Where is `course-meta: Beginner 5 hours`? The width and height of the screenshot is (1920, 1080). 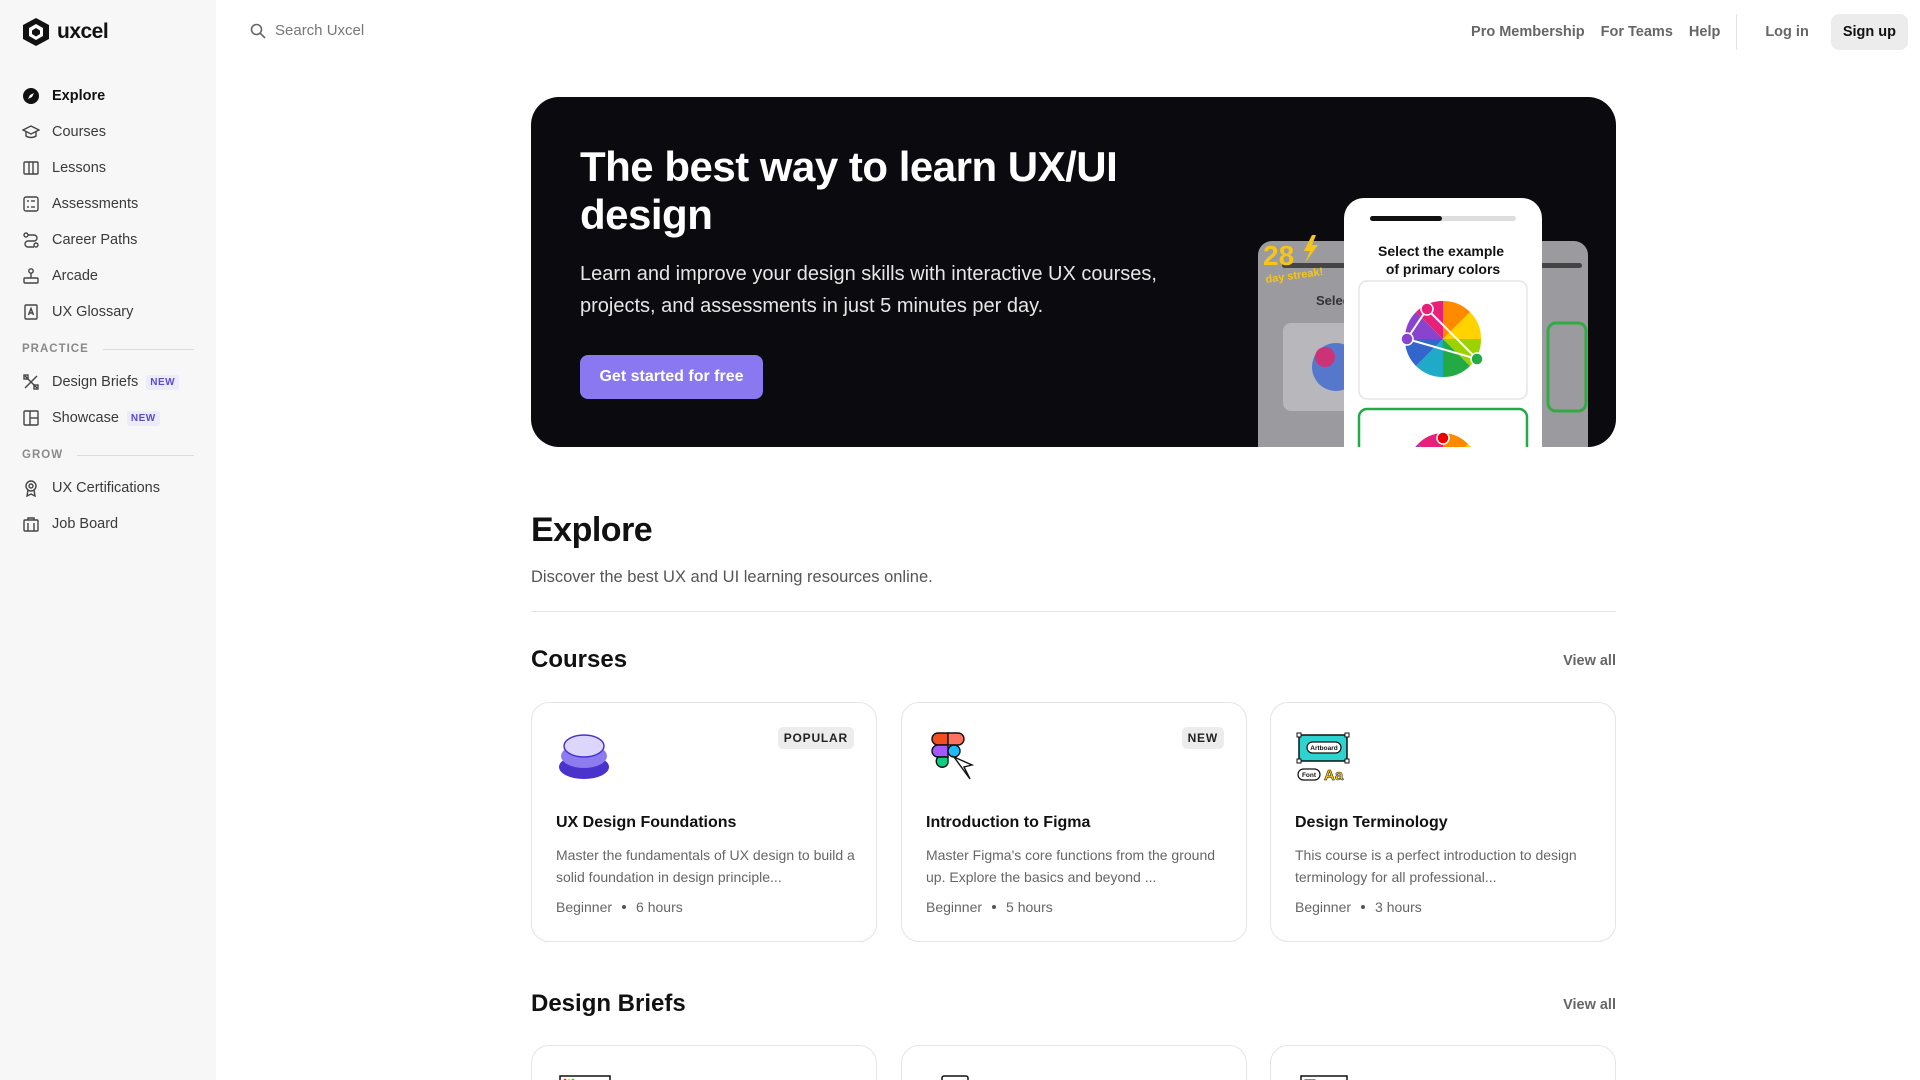
course-meta: Beginner 5 hours is located at coordinates (989, 907).